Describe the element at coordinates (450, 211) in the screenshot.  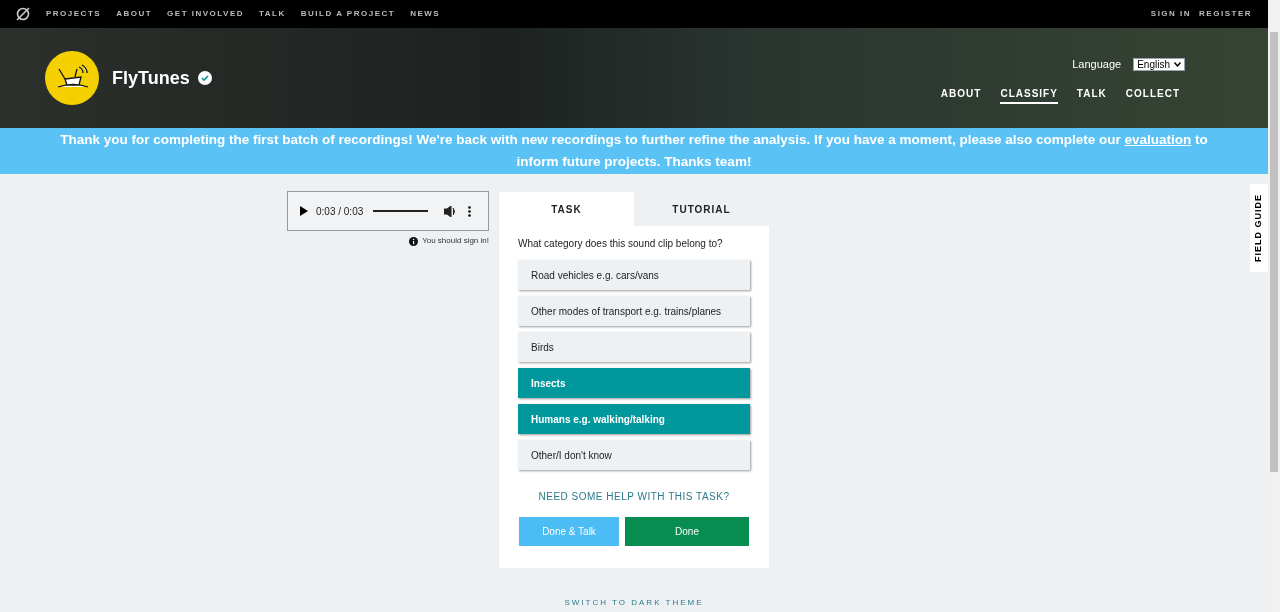
I see `volume-icon` at that location.